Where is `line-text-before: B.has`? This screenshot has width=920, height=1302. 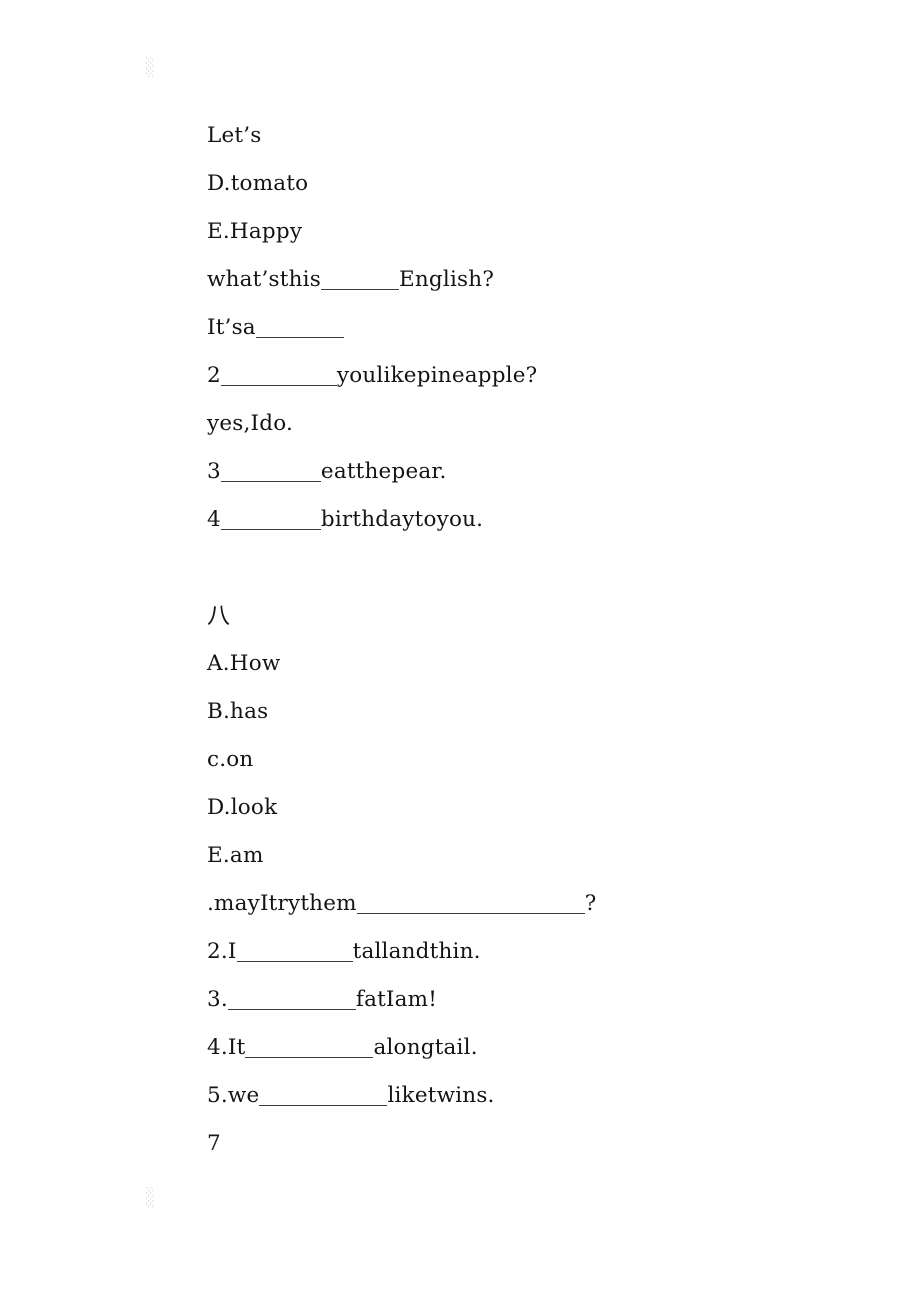 line-text-before: B.has is located at coordinates (238, 711).